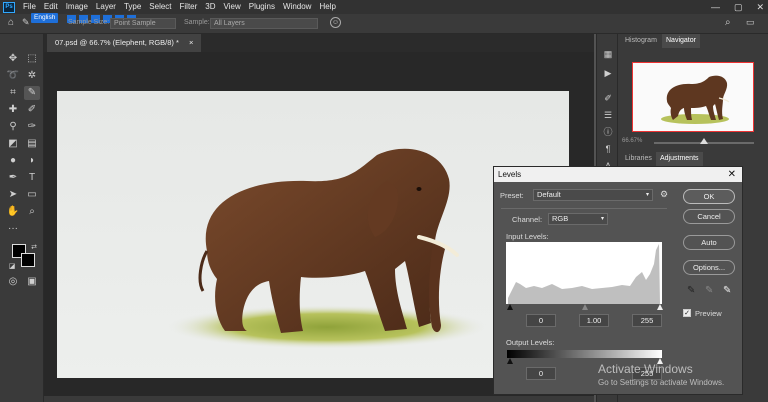 The width and height of the screenshot is (768, 402). What do you see at coordinates (51, 7) in the screenshot?
I see `menu-edit: Edit` at bounding box center [51, 7].